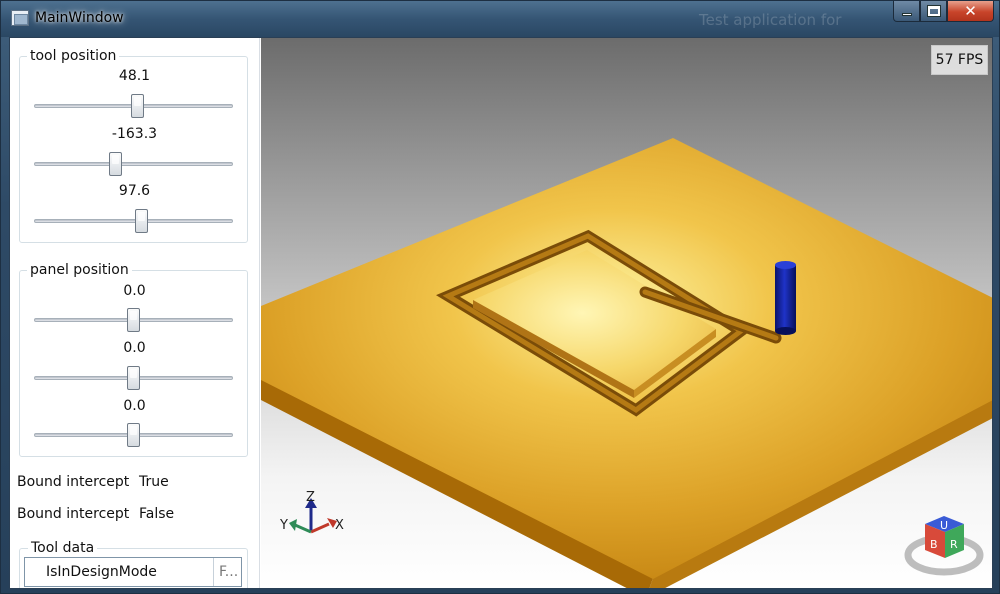 The image size is (1000, 594). What do you see at coordinates (311, 512) in the screenshot?
I see `axes-indicator: Z Y X` at bounding box center [311, 512].